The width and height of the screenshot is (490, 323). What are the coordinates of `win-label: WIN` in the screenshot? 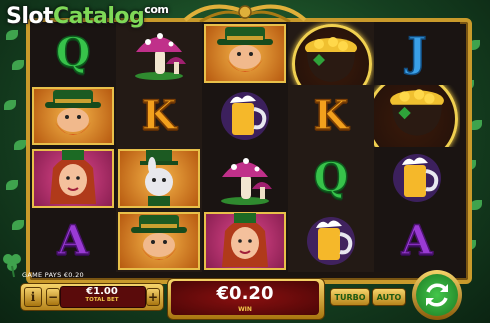 It's located at (245, 309).